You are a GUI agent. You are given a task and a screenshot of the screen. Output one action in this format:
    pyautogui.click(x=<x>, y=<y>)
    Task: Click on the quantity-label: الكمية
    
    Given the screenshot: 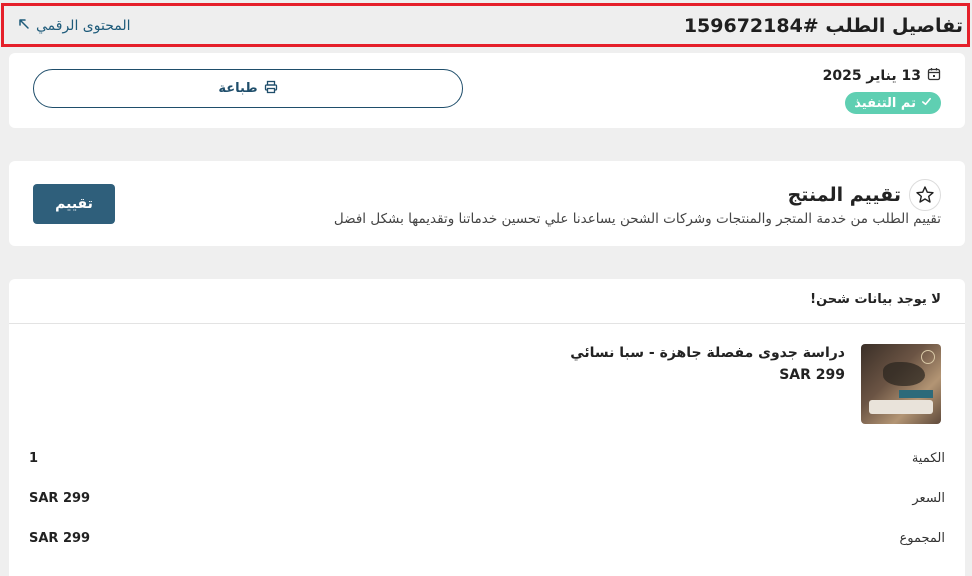 What is the action you would take?
    pyautogui.click(x=928, y=458)
    